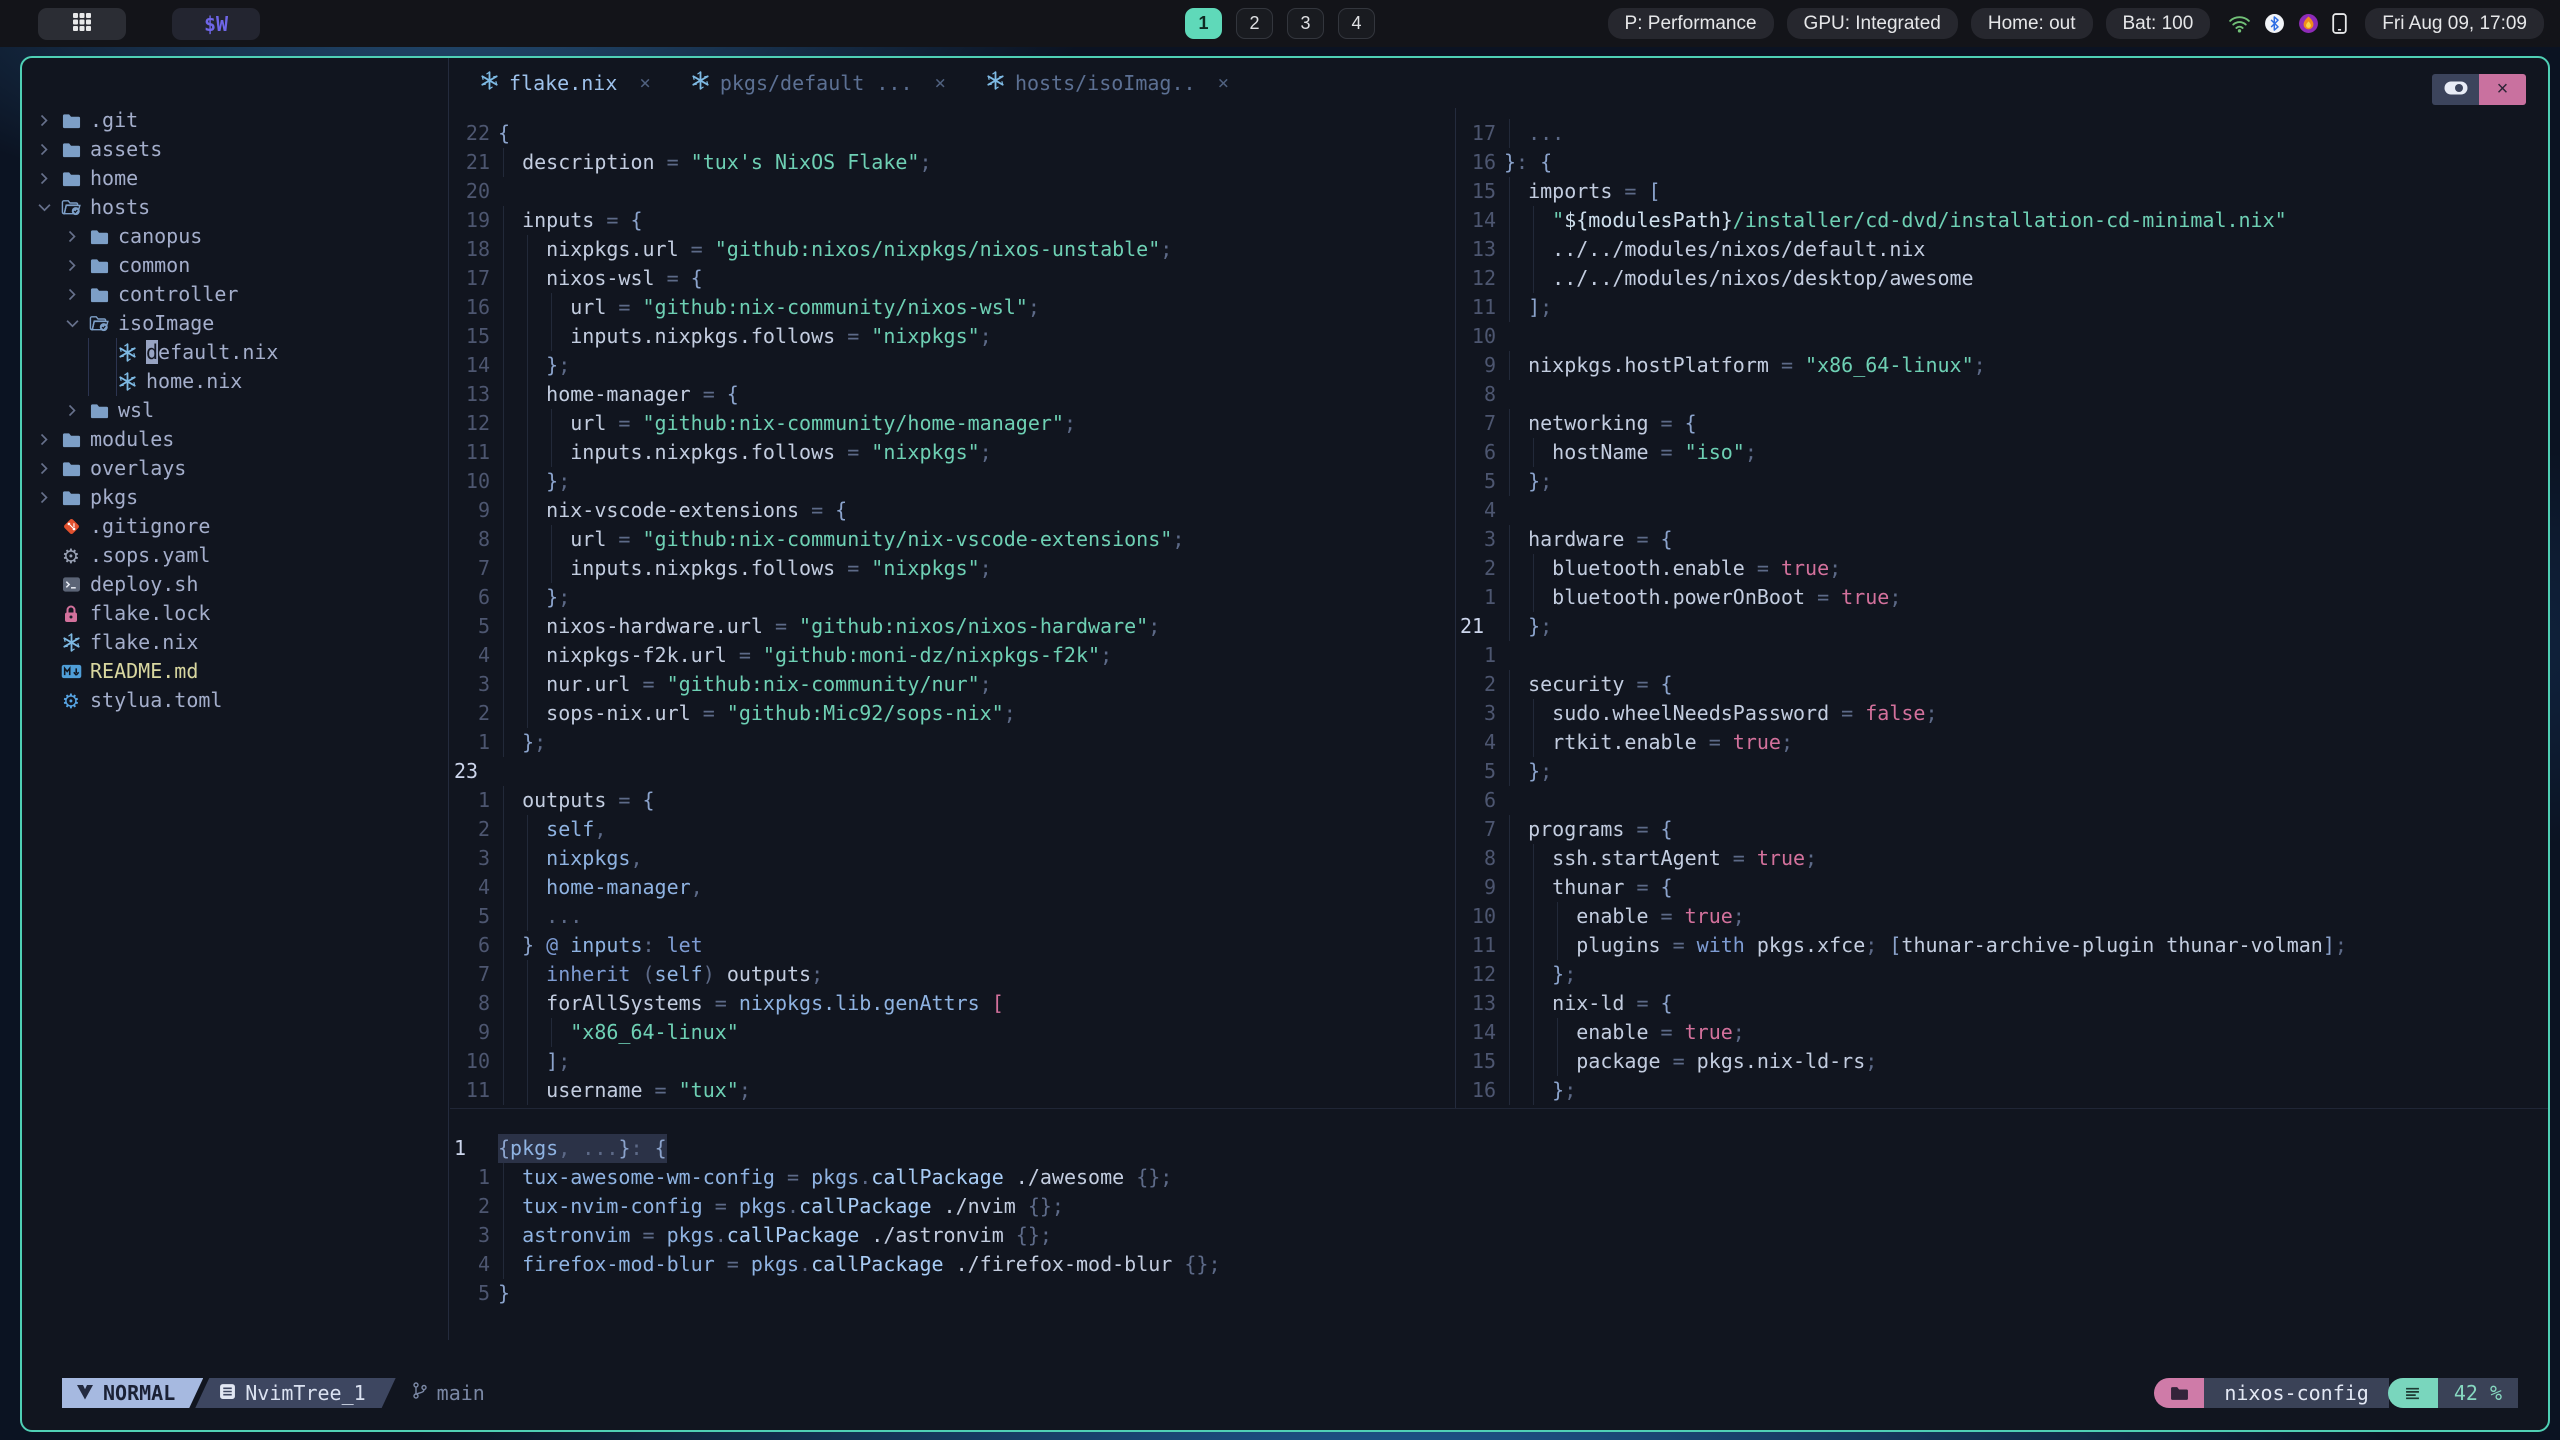 Image resolution: width=2560 pixels, height=1440 pixels. Describe the element at coordinates (72, 323) in the screenshot. I see `chevron-down-icon` at that location.